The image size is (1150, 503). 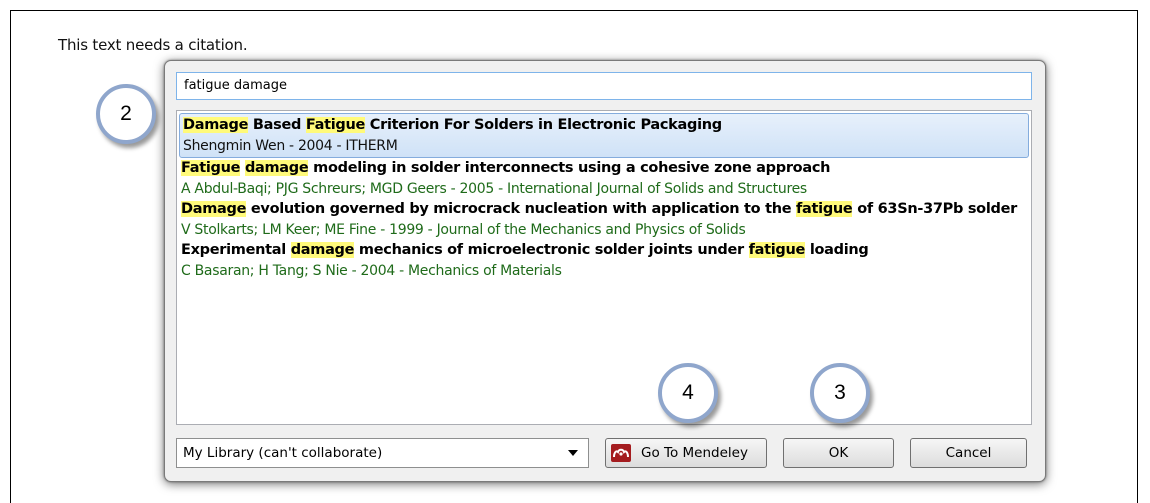 I want to click on library-select-value: My Library (can't collaborate), so click(x=283, y=453).